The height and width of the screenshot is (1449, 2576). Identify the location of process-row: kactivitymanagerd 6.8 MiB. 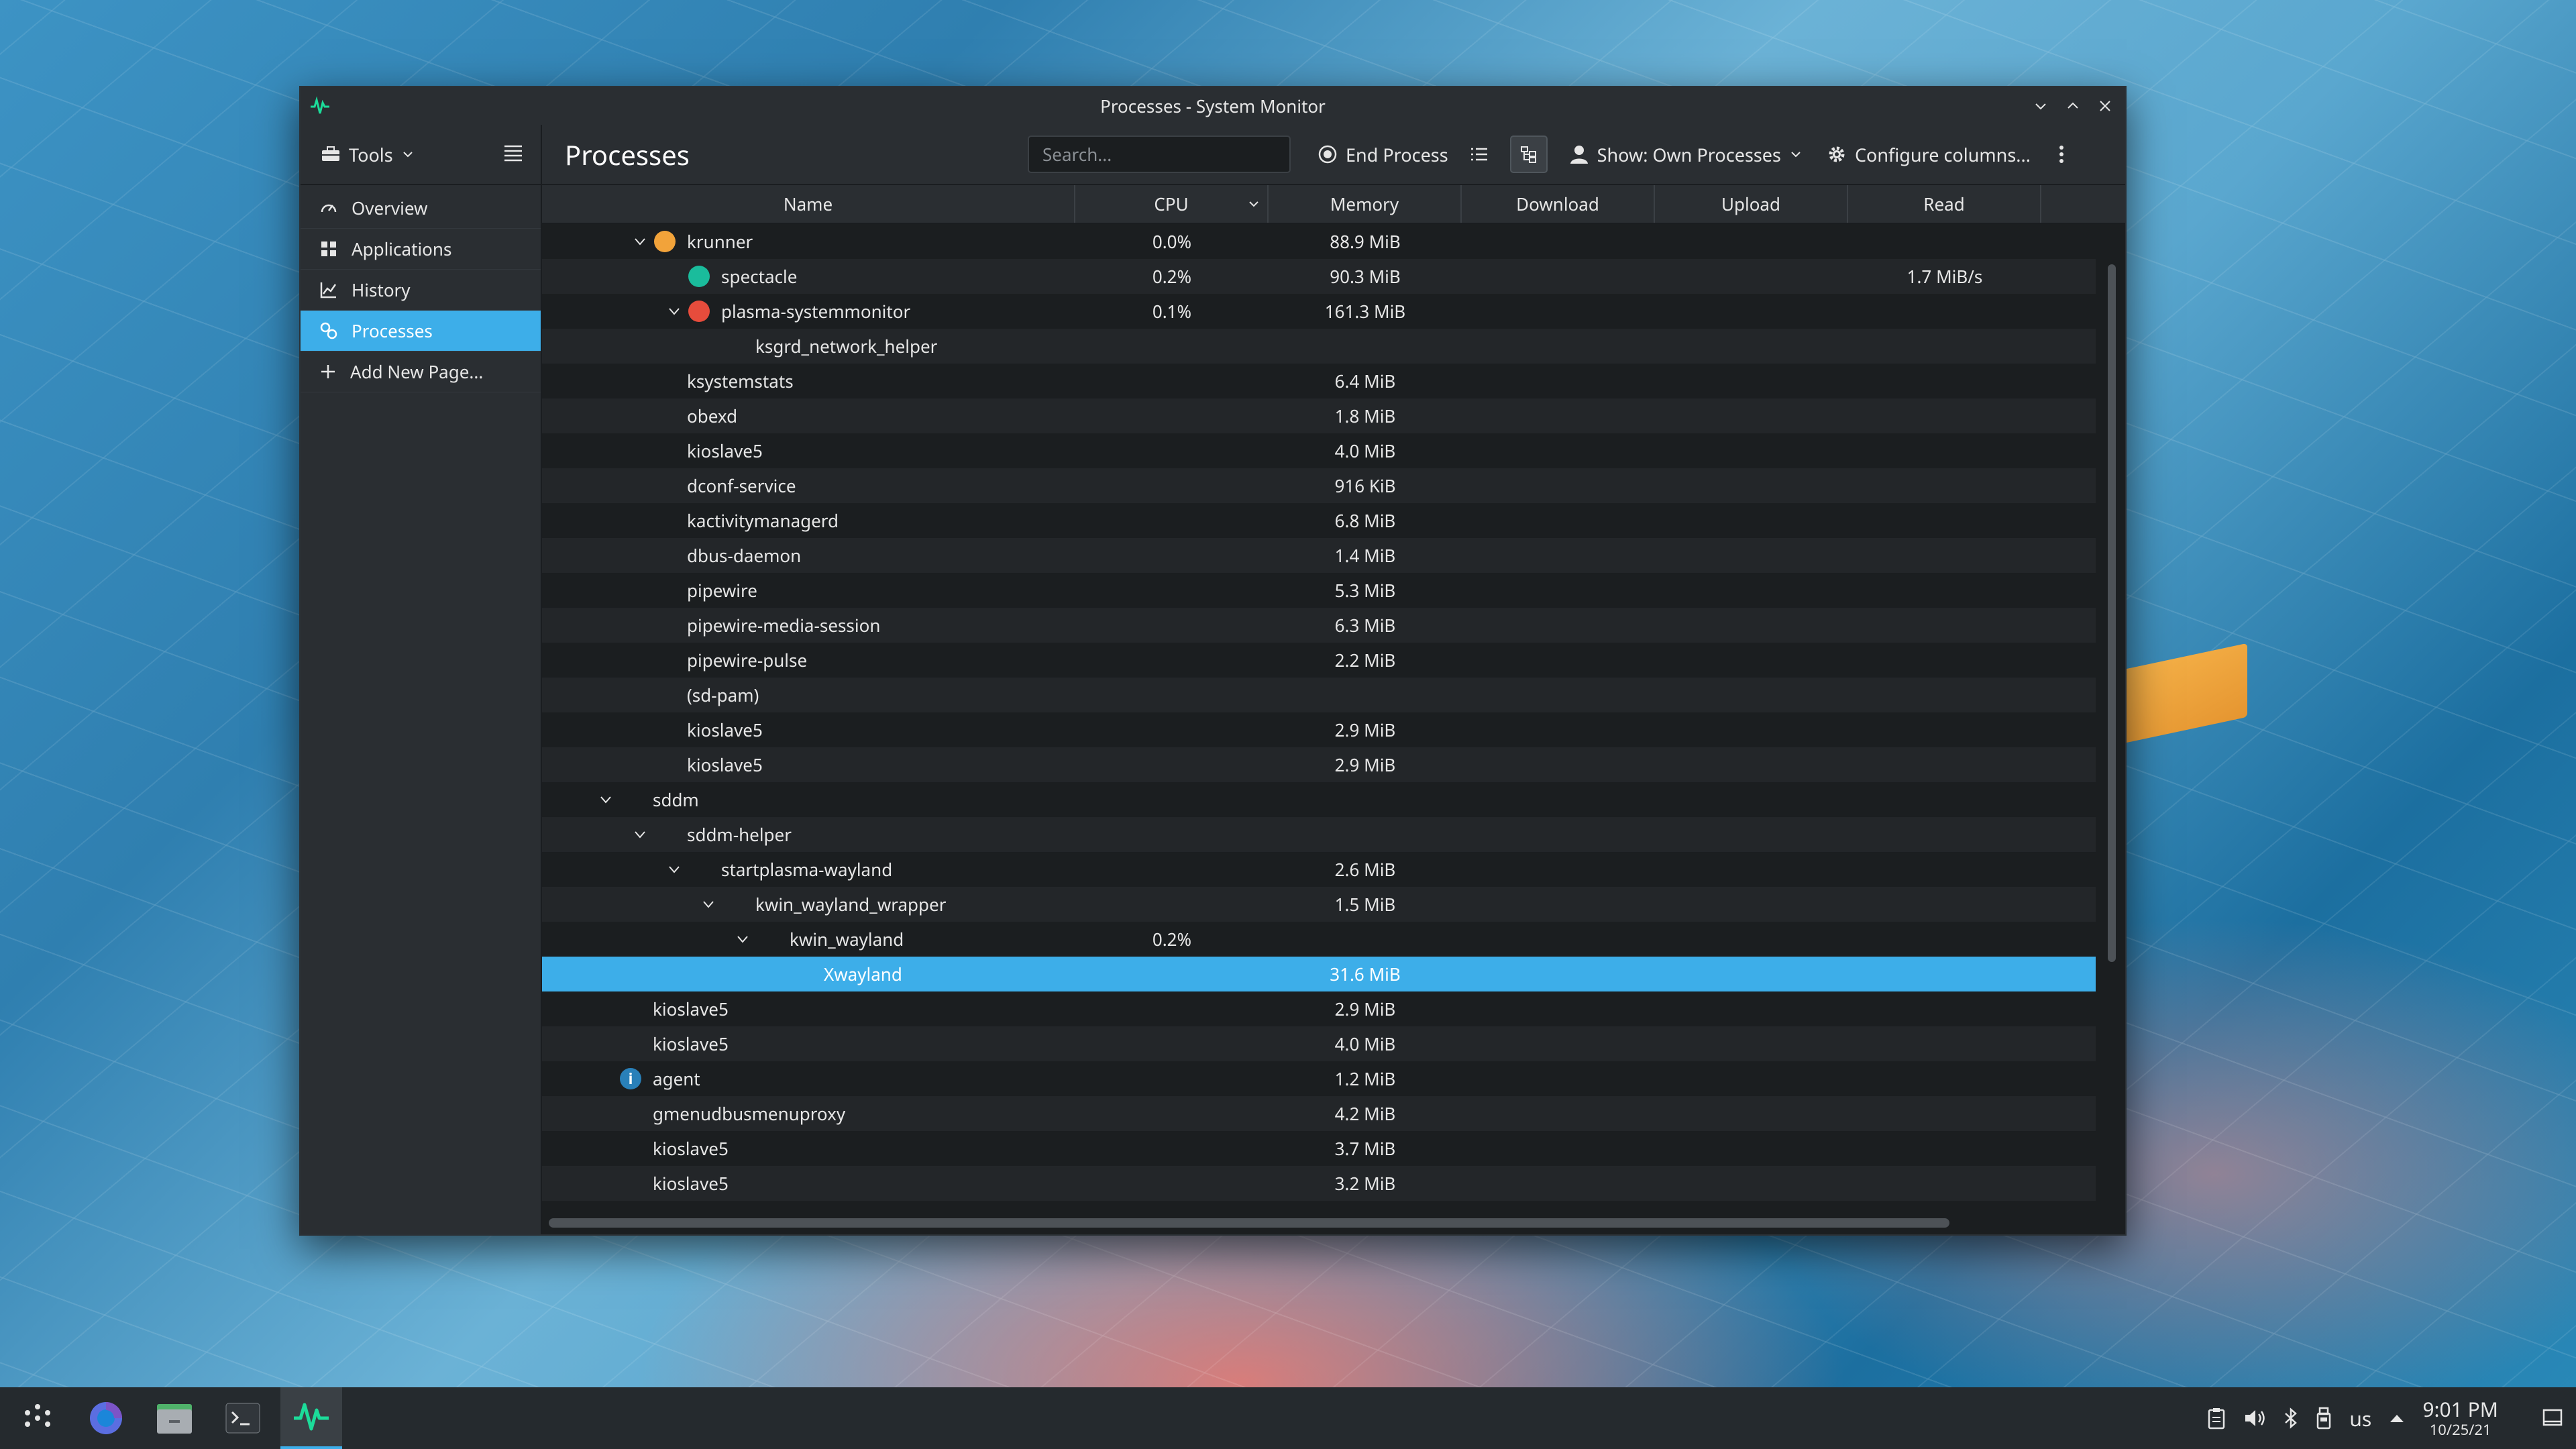
(1319, 520).